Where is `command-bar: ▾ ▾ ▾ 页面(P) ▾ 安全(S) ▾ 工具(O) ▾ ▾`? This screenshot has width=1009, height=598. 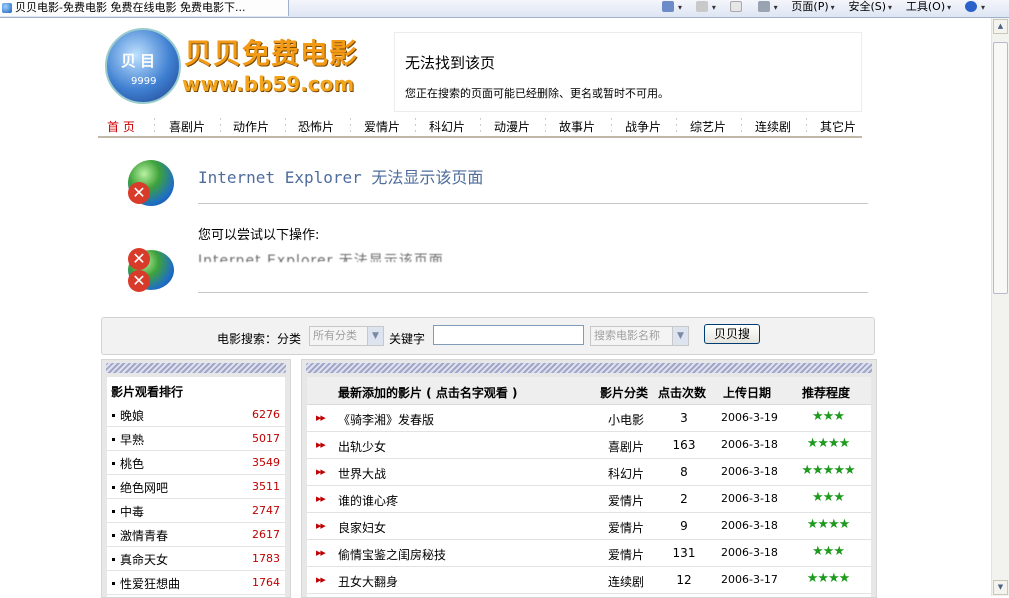
command-bar: ▾ ▾ ▾ 页面(P) ▾ 安全(S) ▾ 工具(O) ▾ ▾ is located at coordinates (818, 8).